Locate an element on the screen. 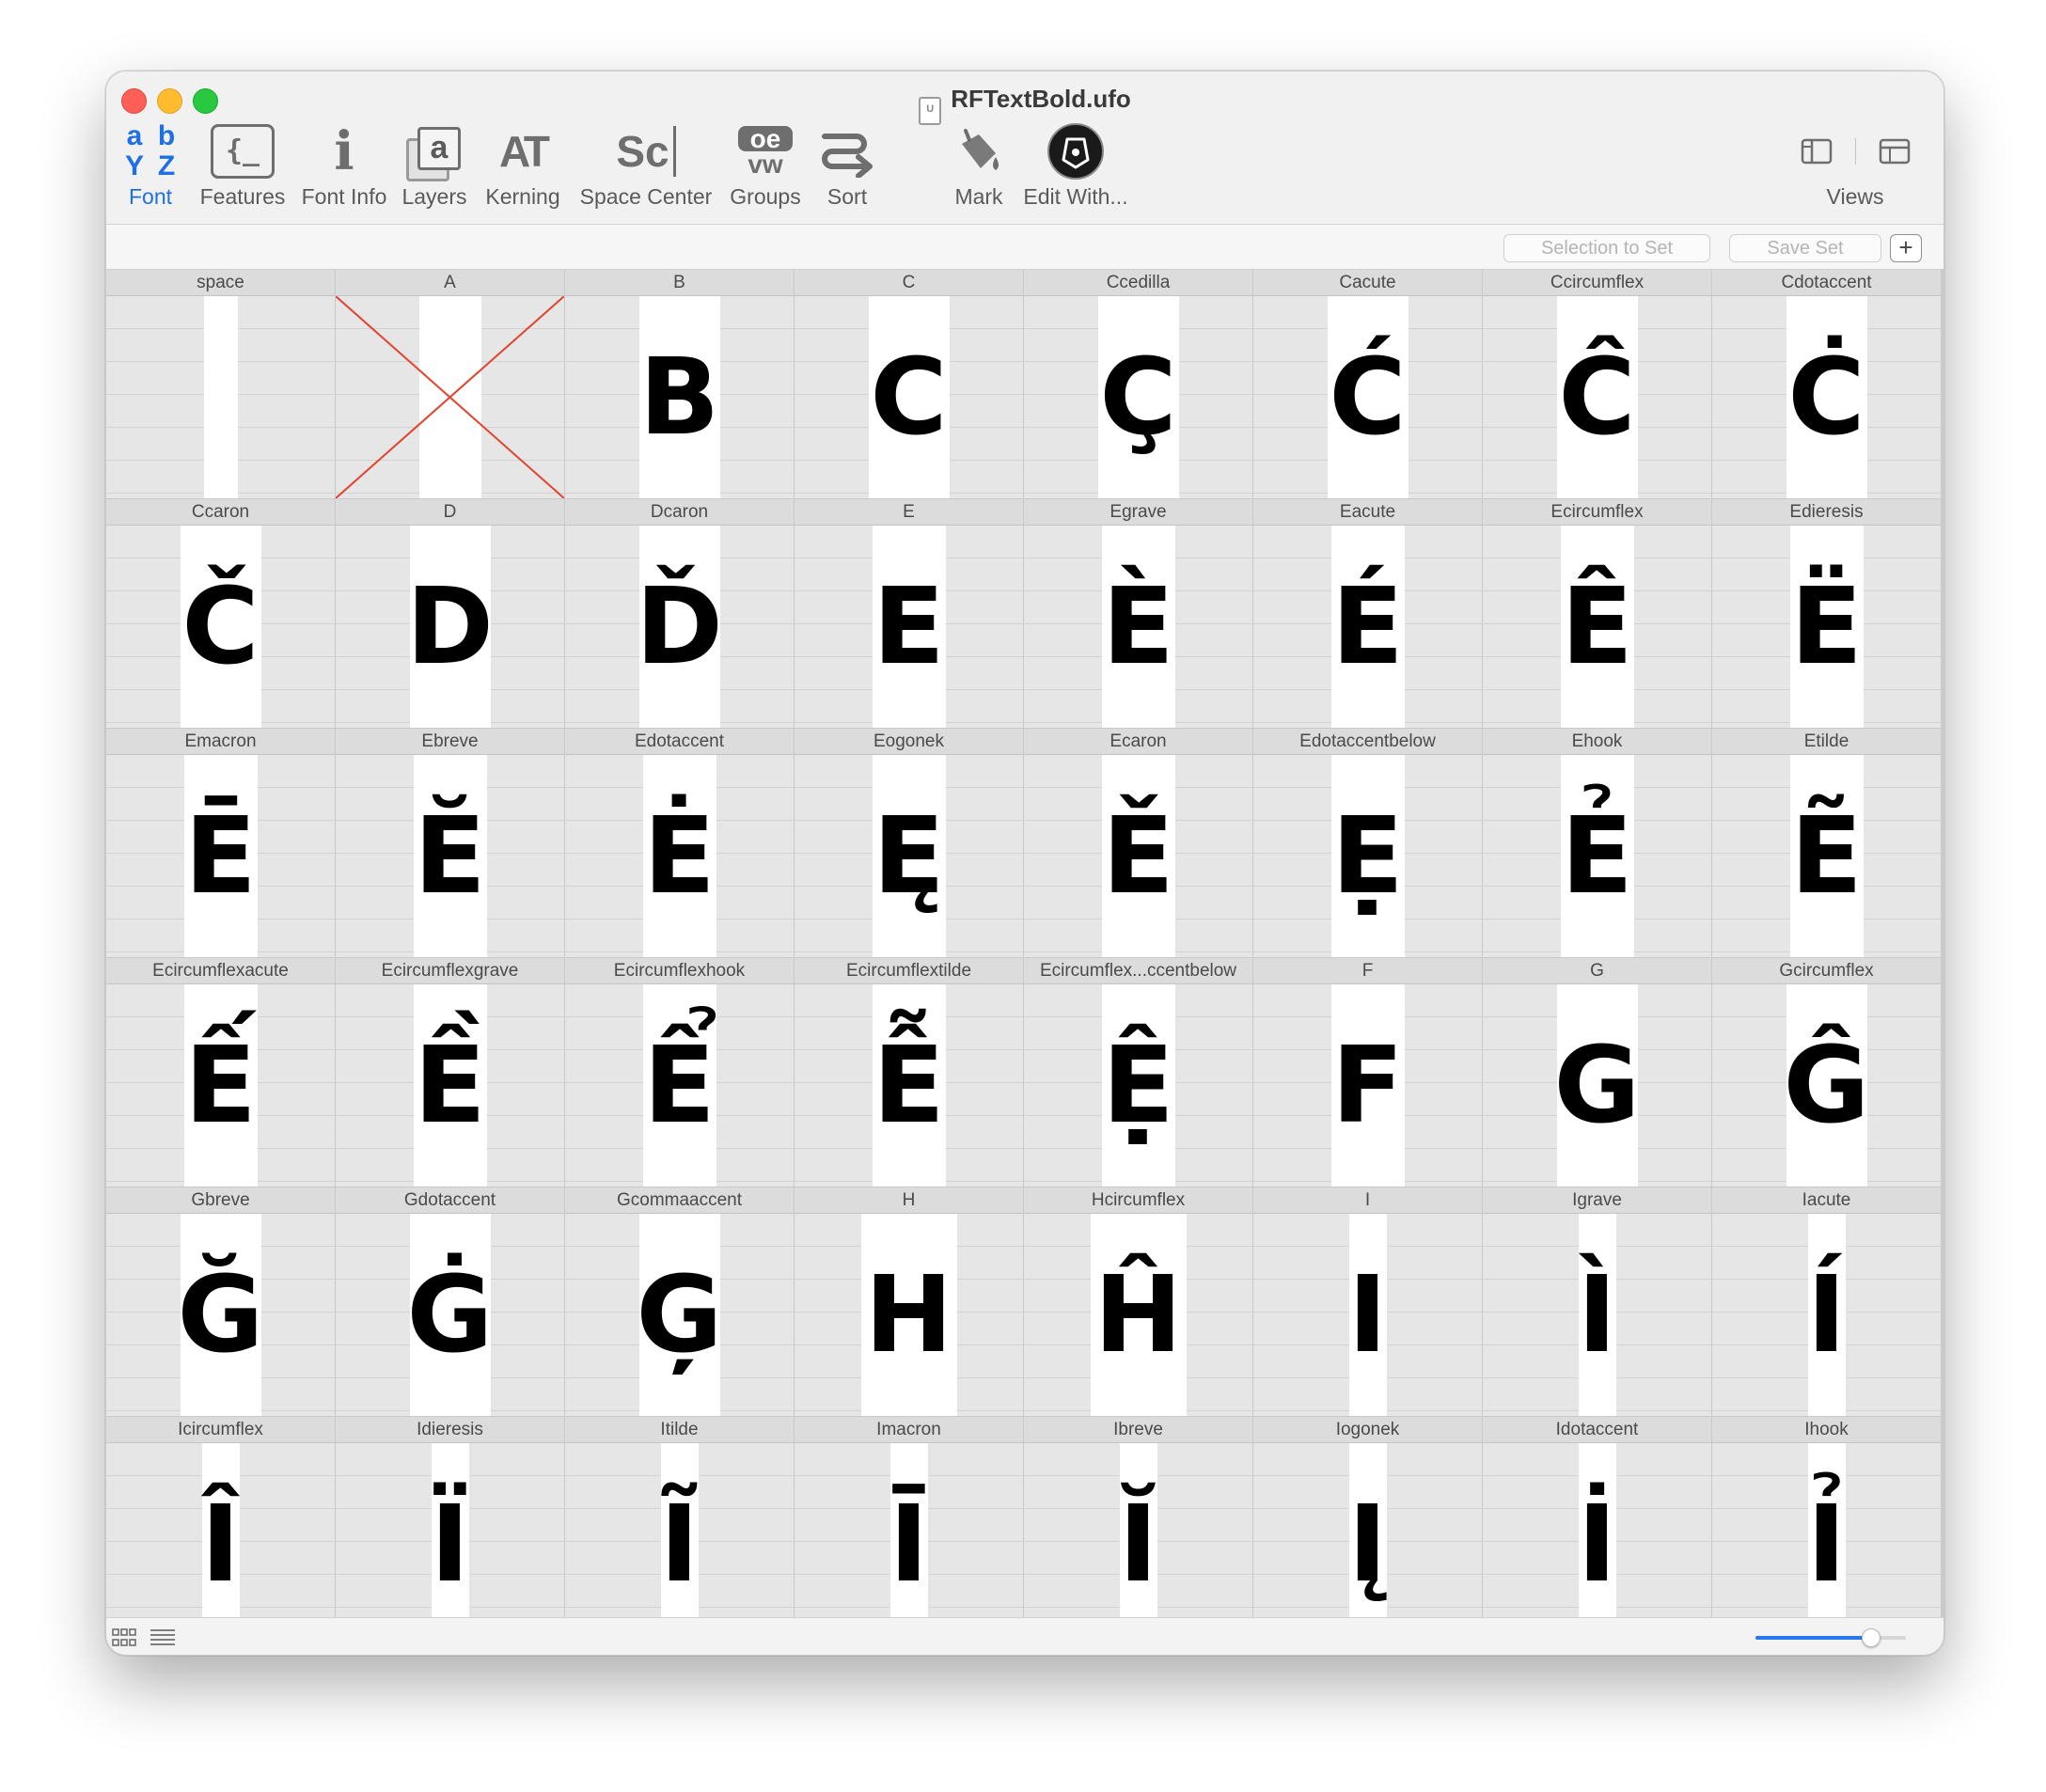  glyph-character: Ç is located at coordinates (1138, 397).